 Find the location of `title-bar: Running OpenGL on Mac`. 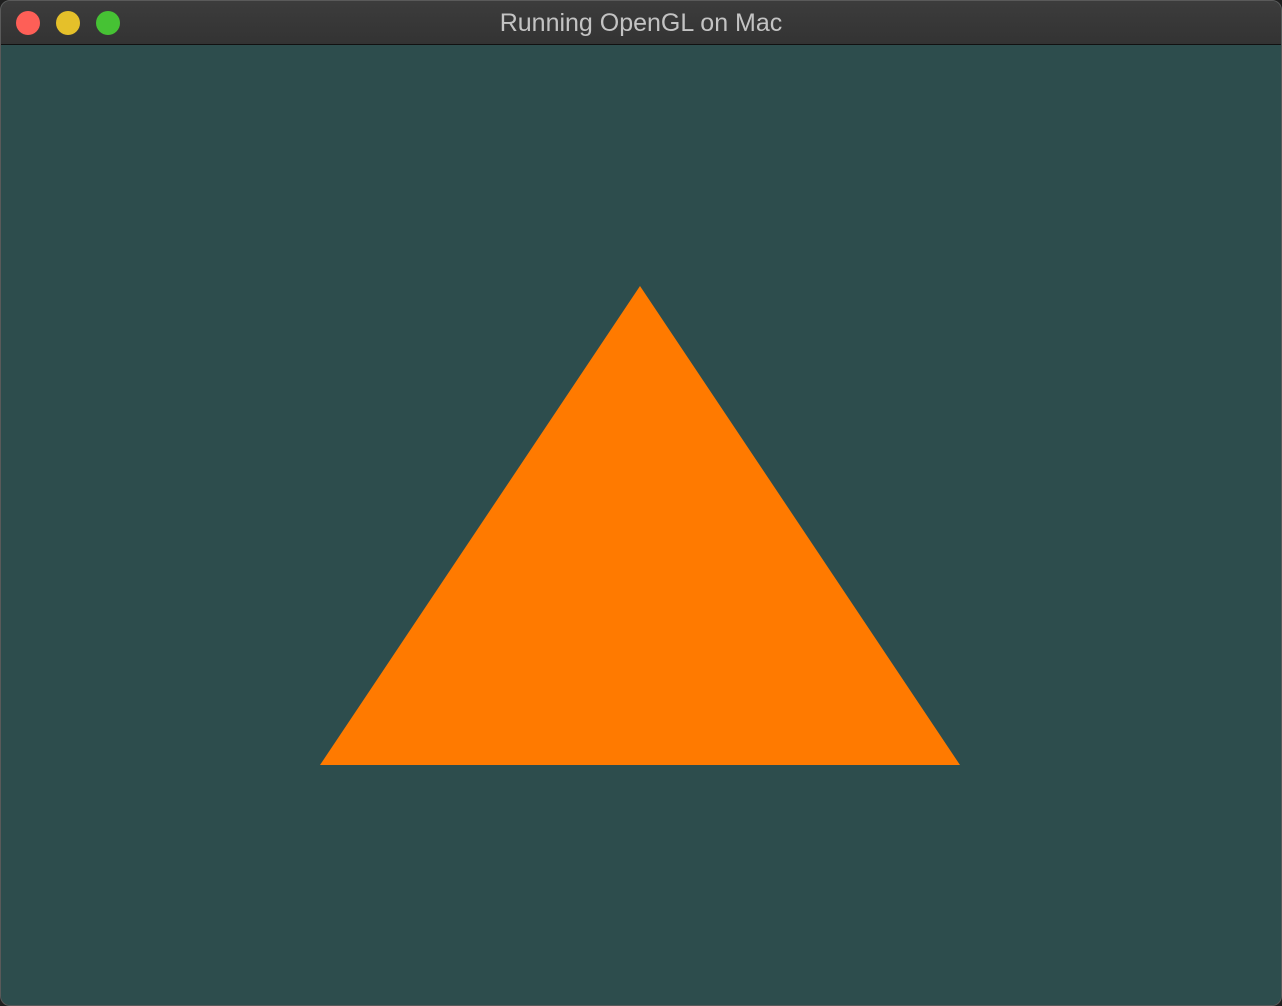

title-bar: Running OpenGL on Mac is located at coordinates (641, 23).